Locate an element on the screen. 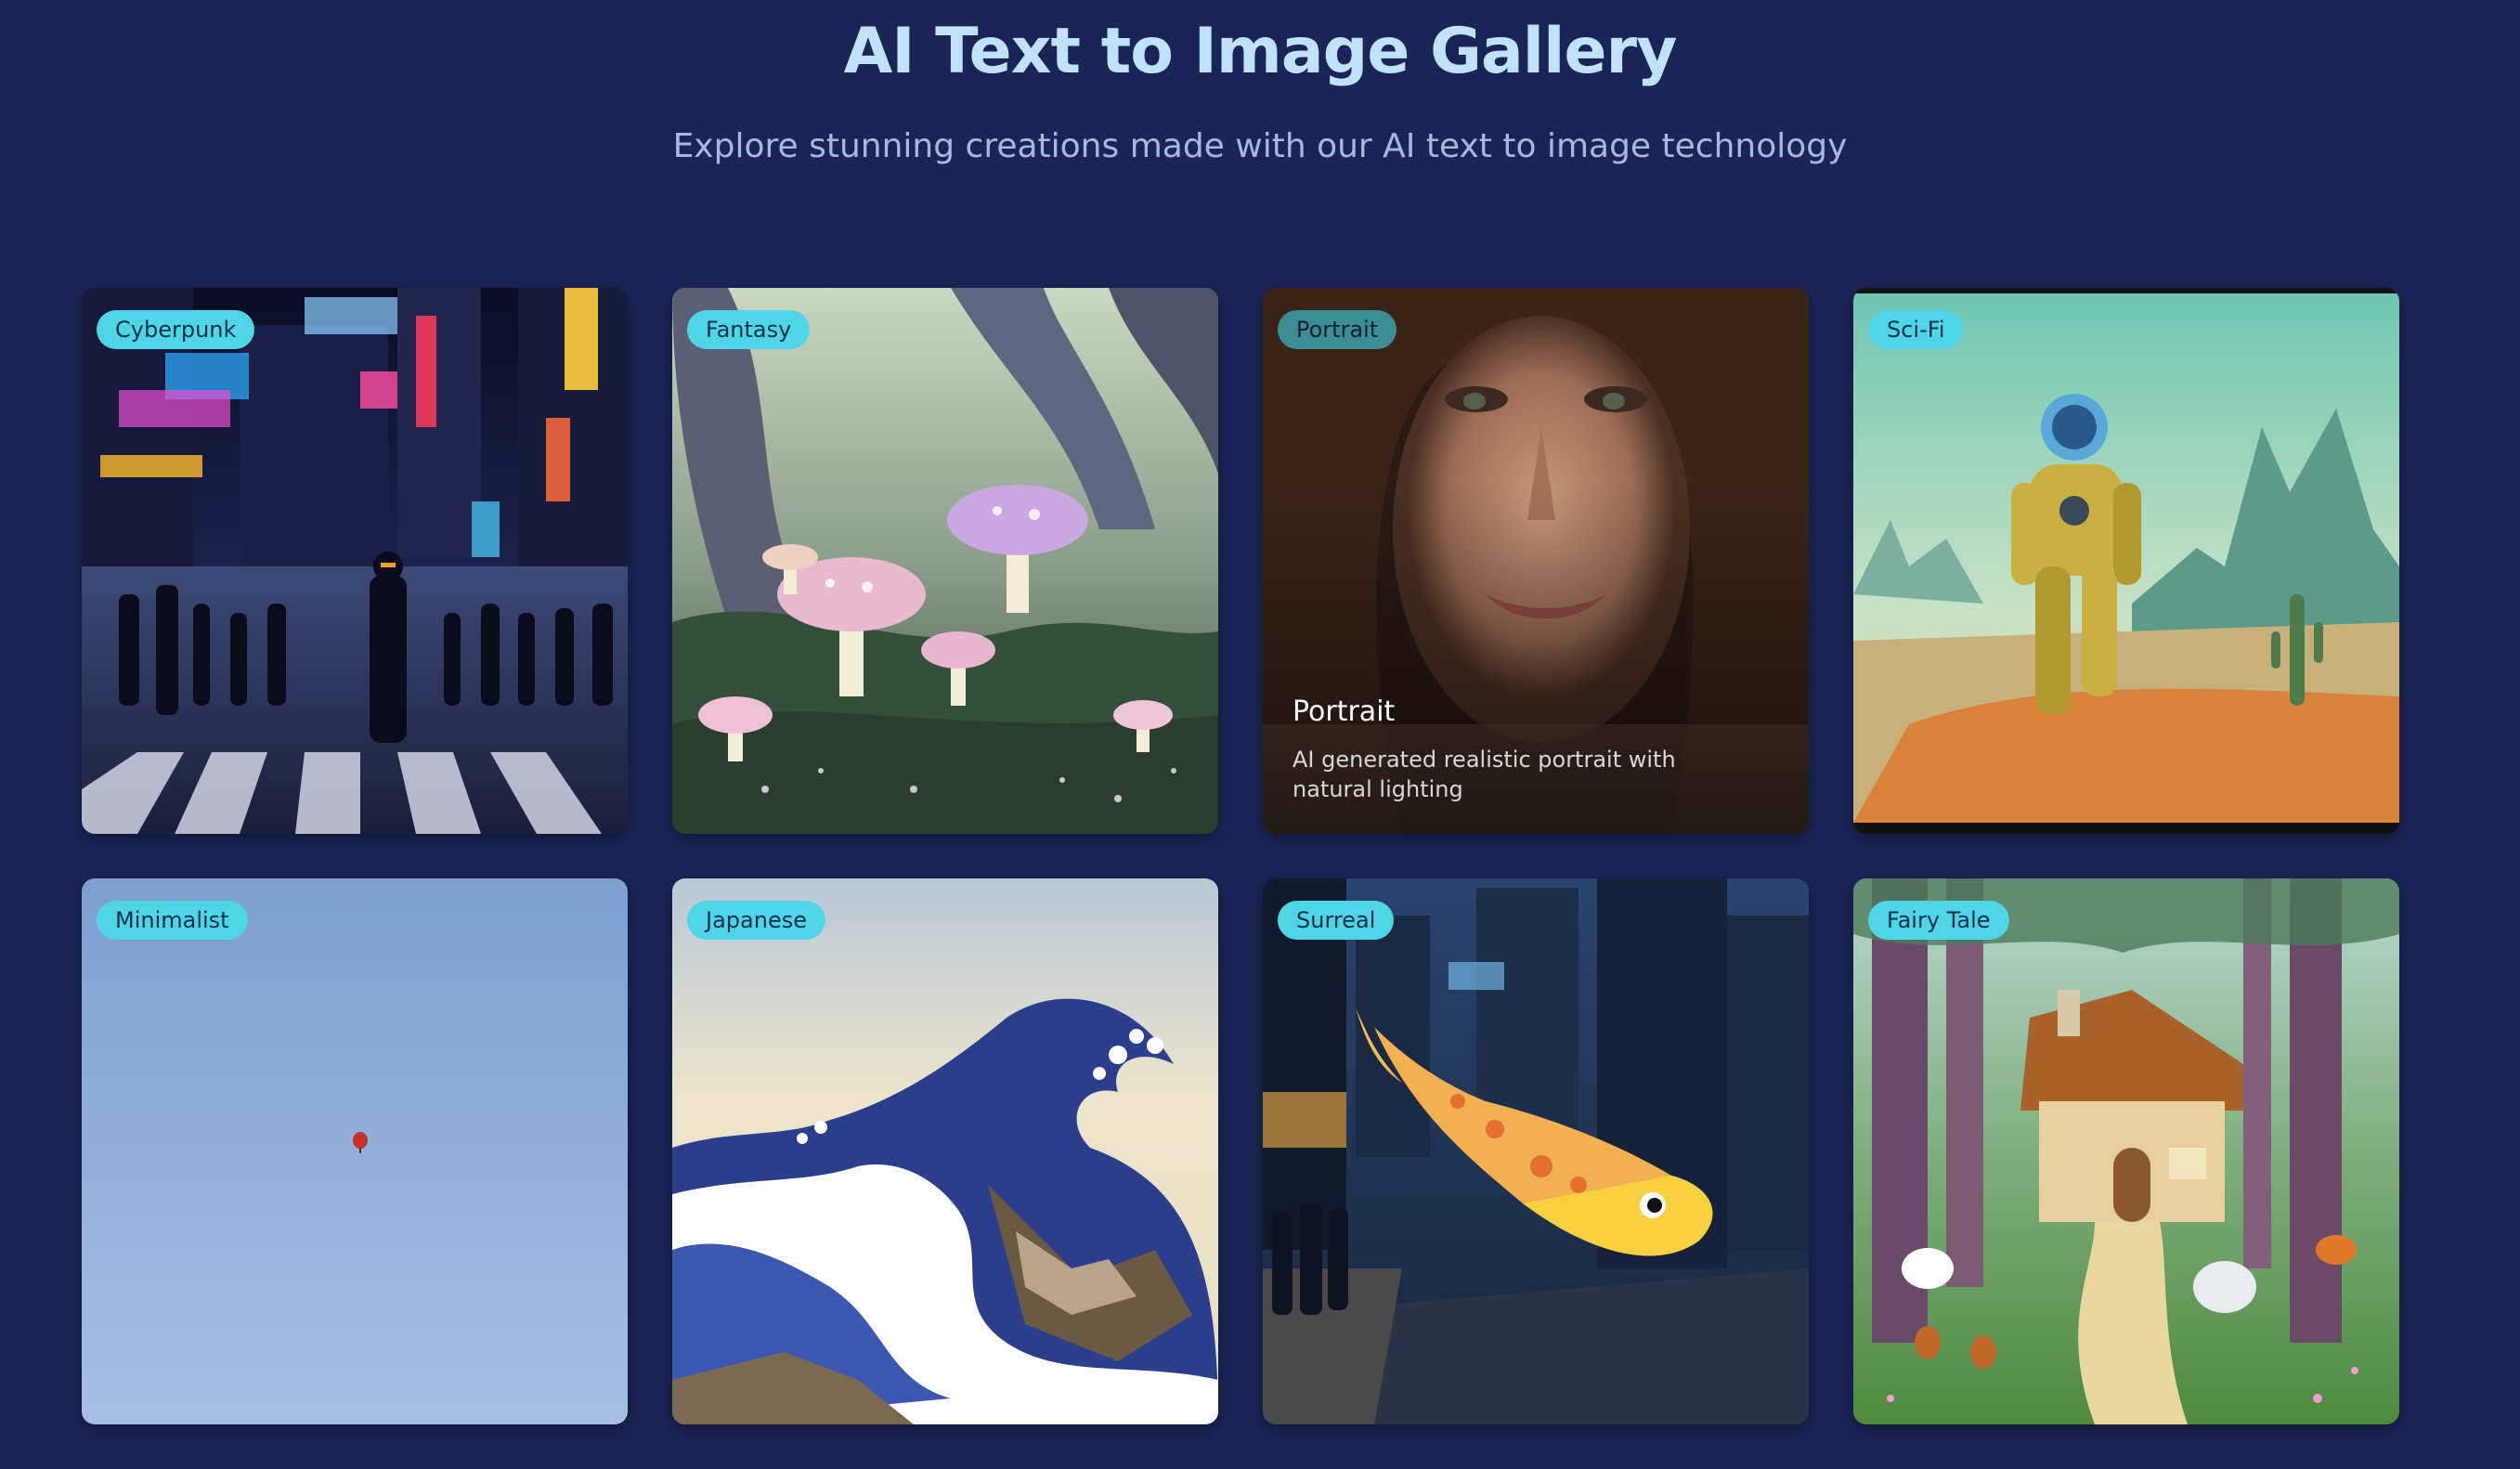  category-tag: Sci-Fi is located at coordinates (1916, 329).